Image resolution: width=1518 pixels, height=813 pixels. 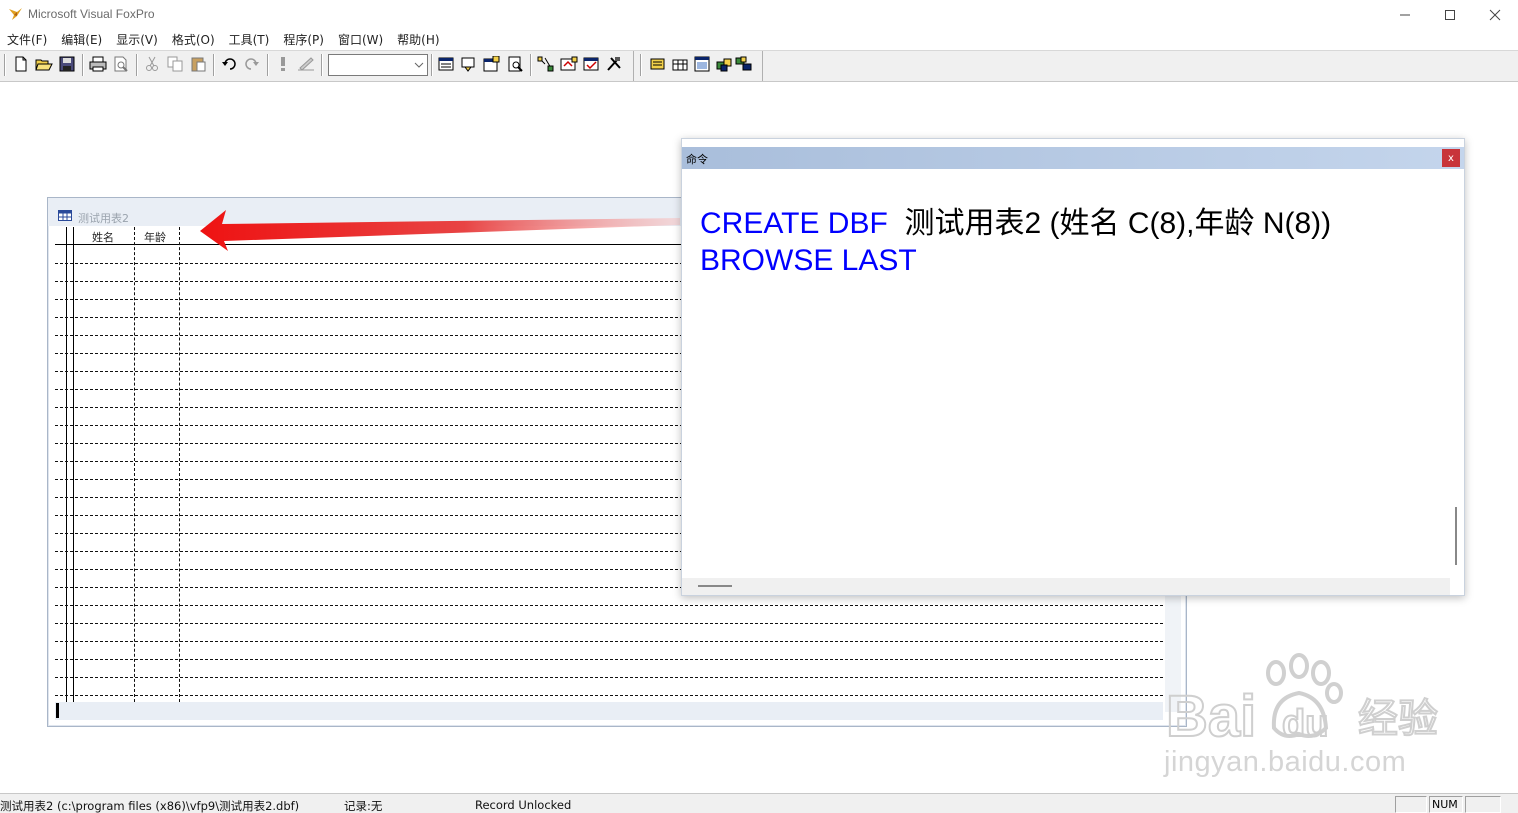 I want to click on open-folder-icon, so click(x=44, y=65).